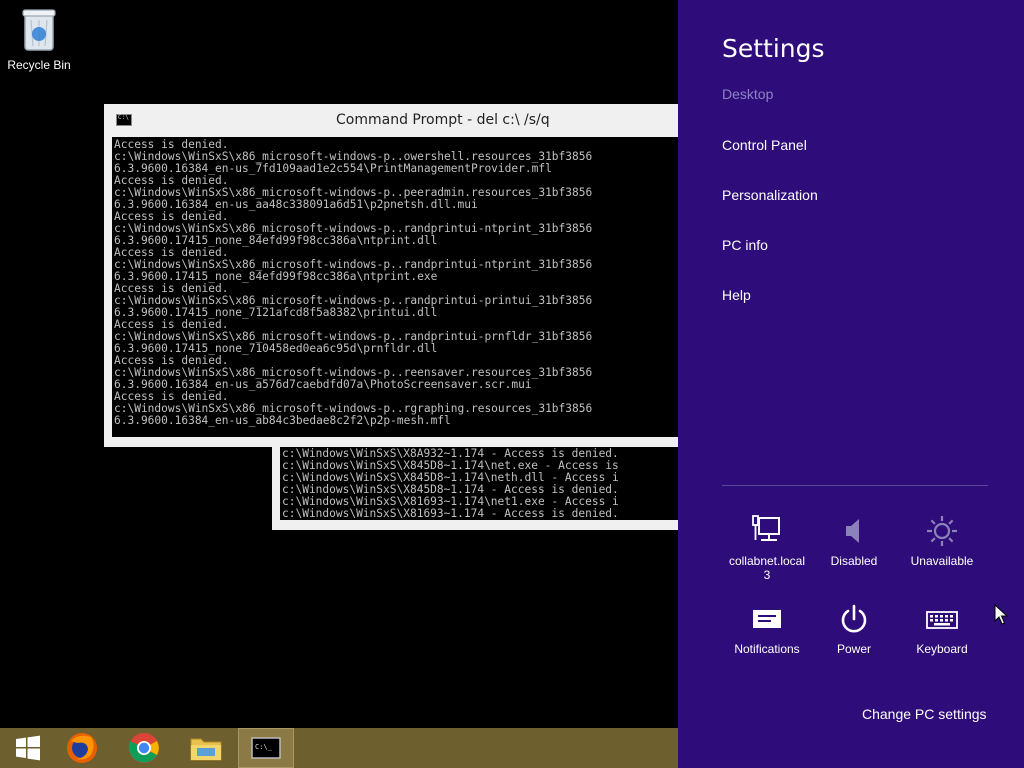  Describe the element at coordinates (767, 575) in the screenshot. I see `network-tile-sublabel: 3` at that location.